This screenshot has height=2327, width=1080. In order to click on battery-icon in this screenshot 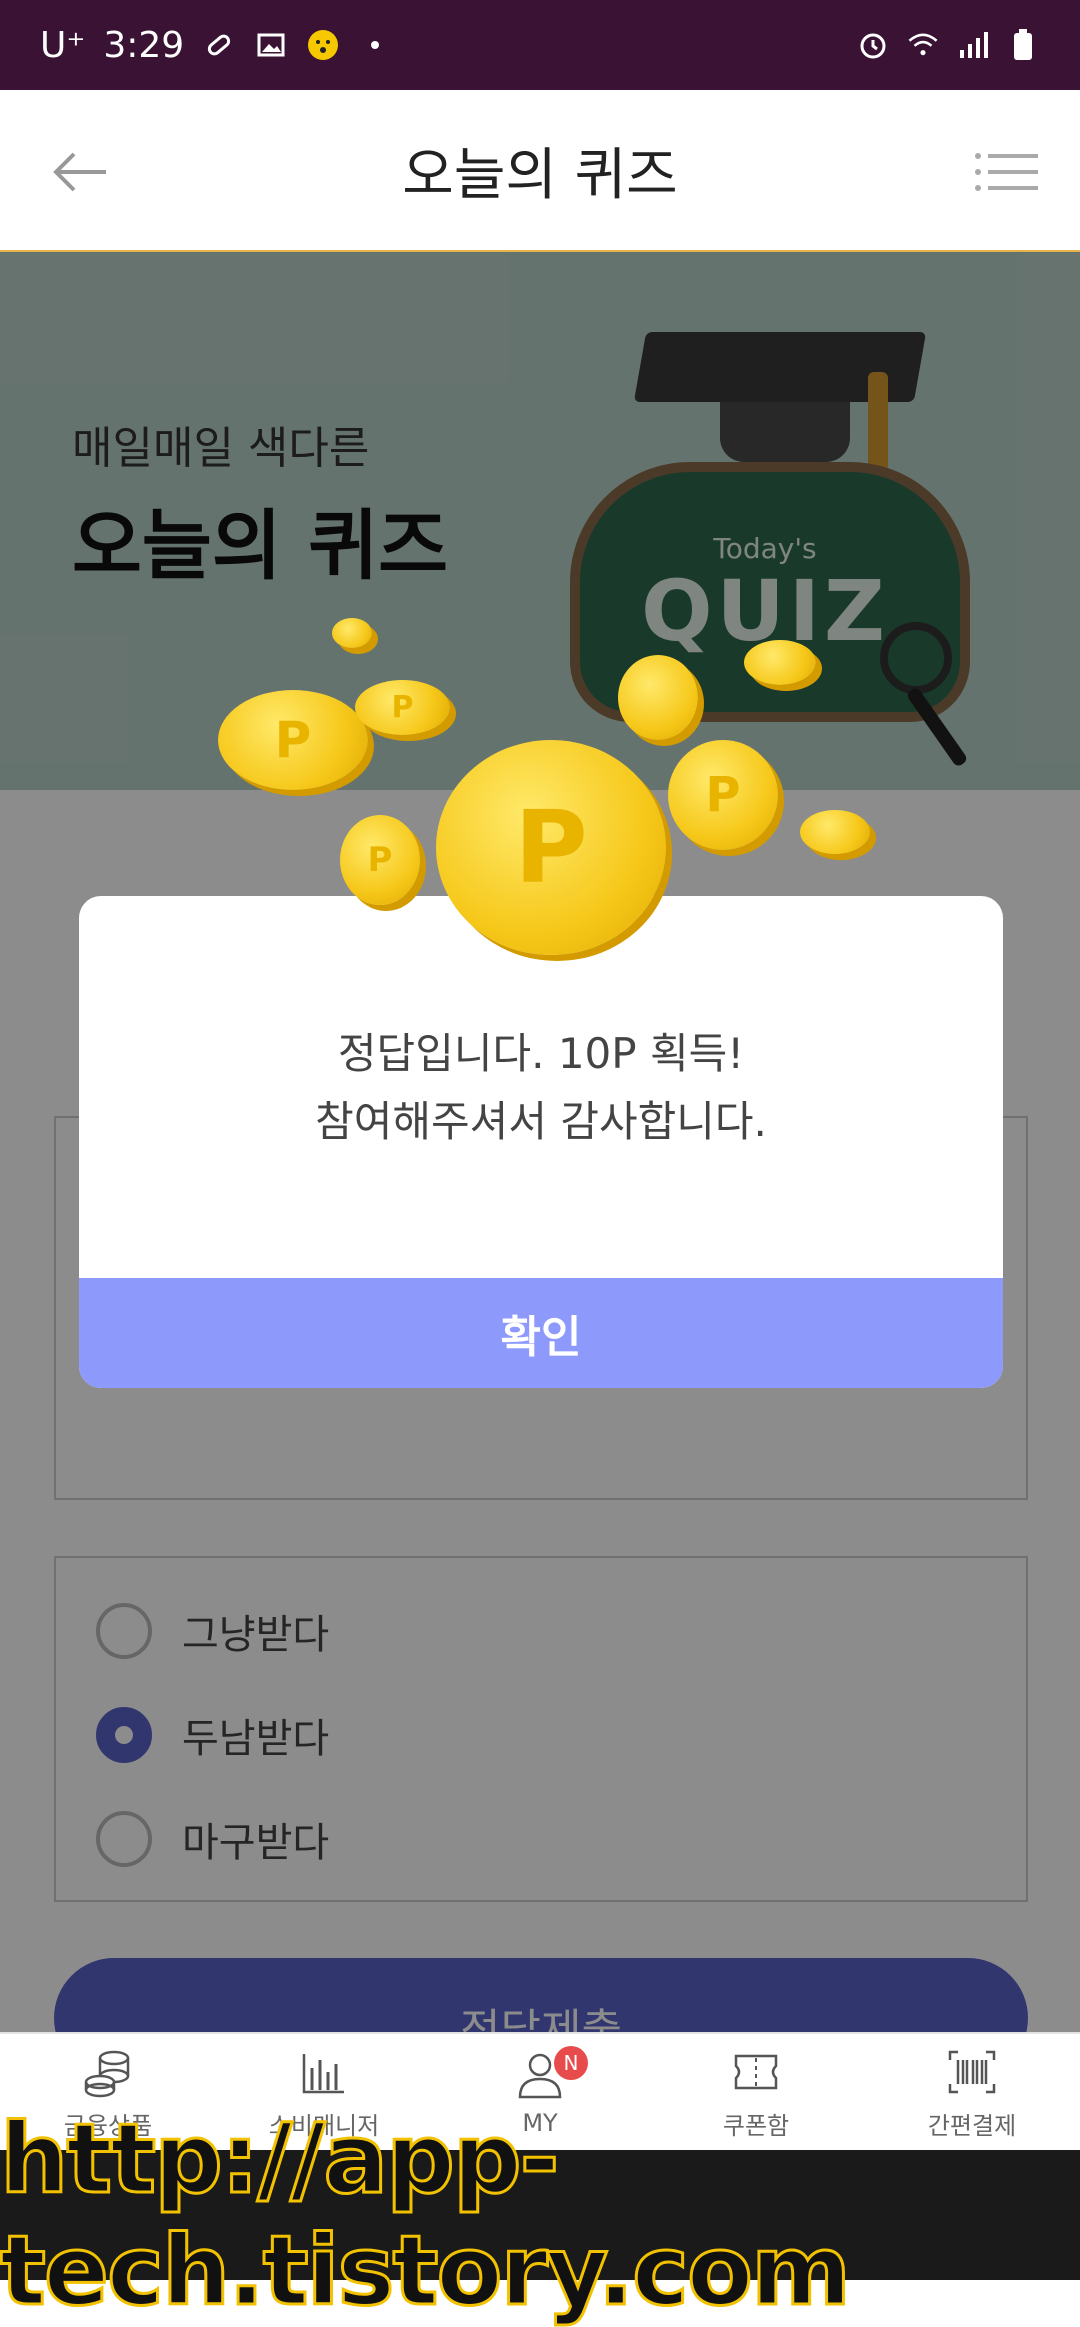, I will do `click(1023, 45)`.